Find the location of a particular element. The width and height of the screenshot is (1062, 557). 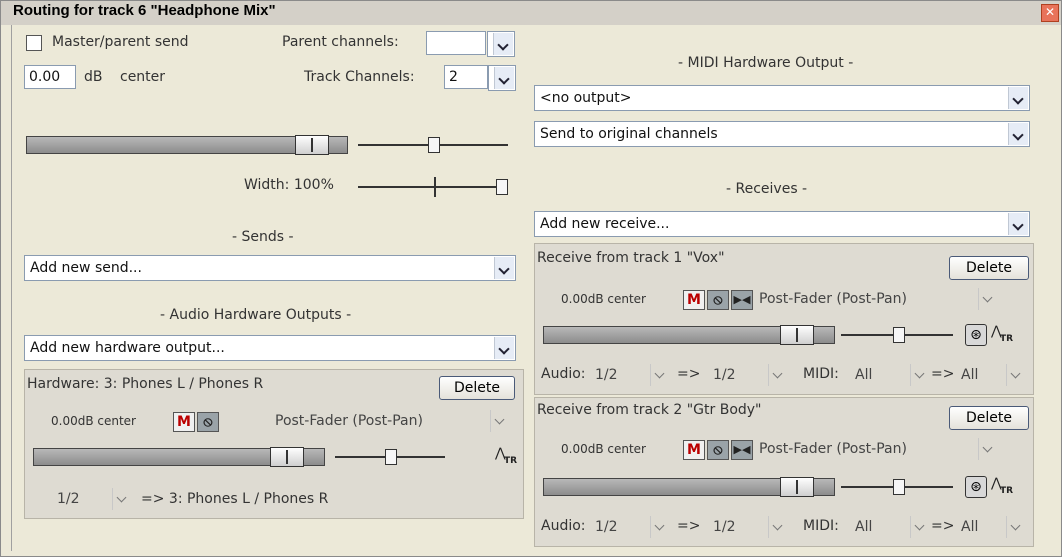

master-send-label: Master/parent send is located at coordinates (120, 42).